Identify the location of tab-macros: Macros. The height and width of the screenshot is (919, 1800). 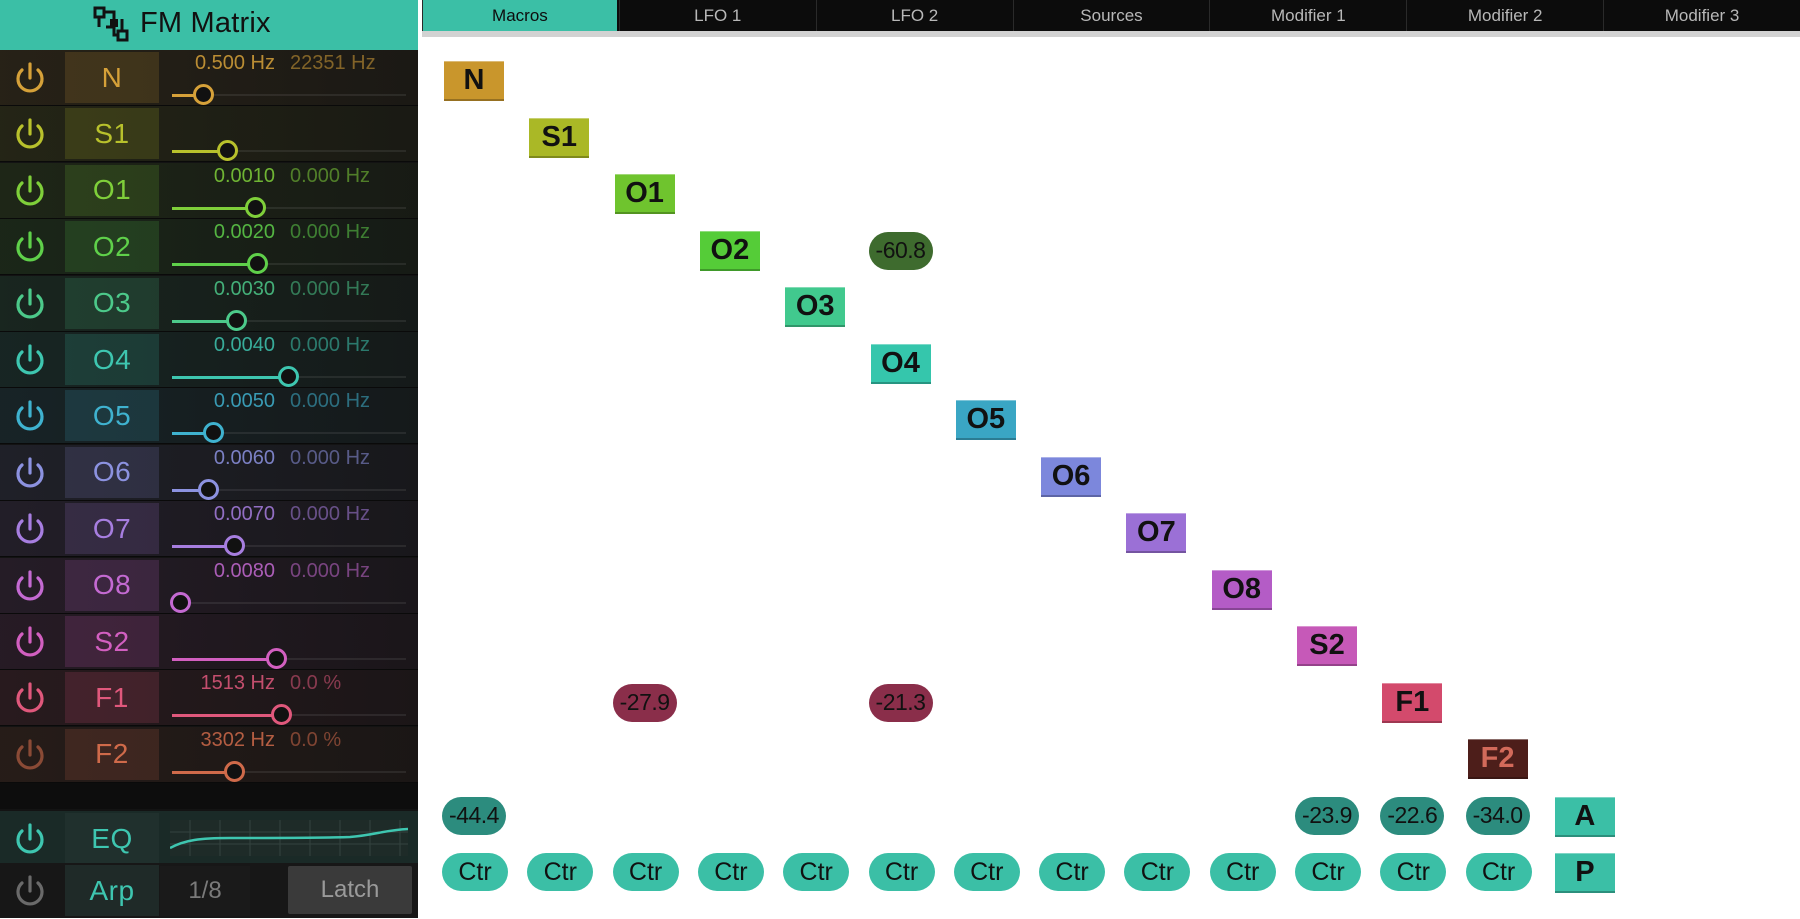
(519, 15).